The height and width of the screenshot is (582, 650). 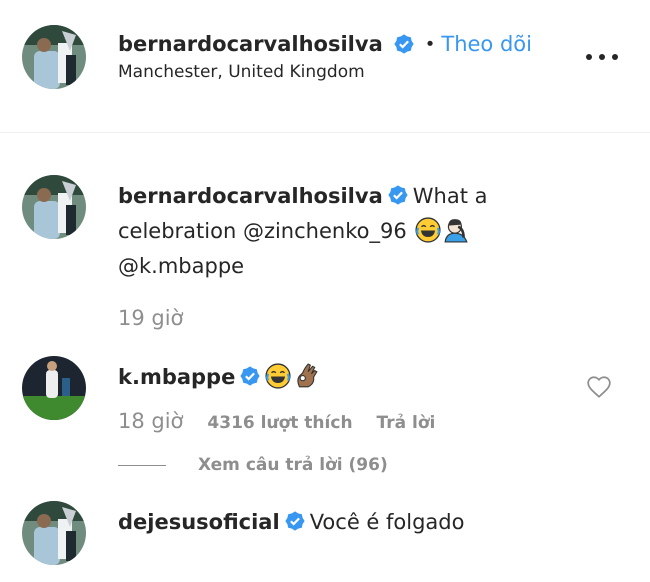 I want to click on facepalm-person-icon, so click(x=455, y=230).